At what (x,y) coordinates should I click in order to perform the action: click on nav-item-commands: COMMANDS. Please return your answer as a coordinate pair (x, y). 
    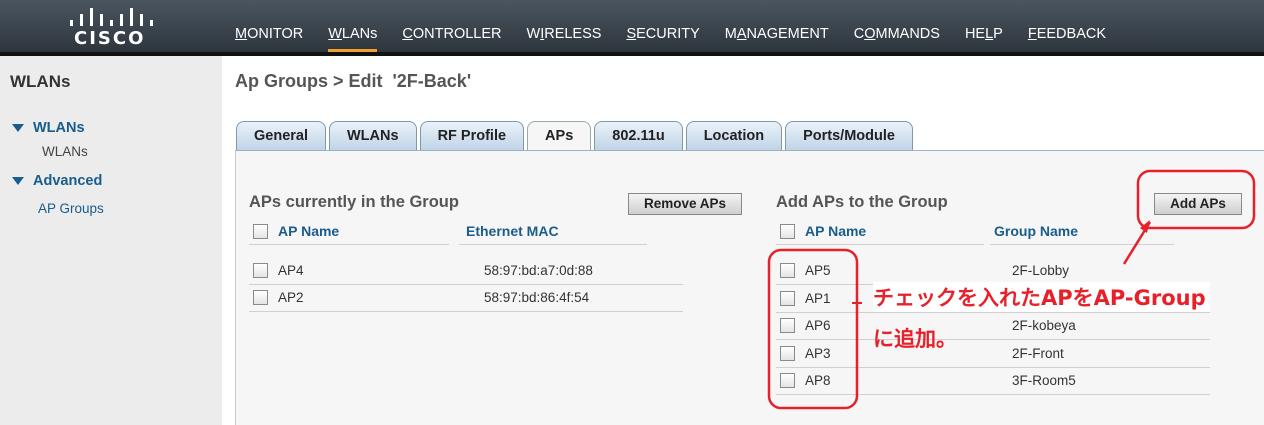
    Looking at the image, I should click on (897, 39).